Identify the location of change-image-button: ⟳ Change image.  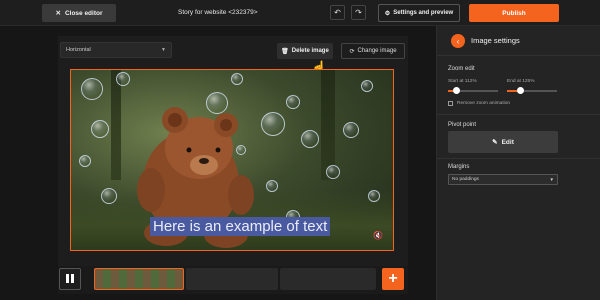
(373, 51).